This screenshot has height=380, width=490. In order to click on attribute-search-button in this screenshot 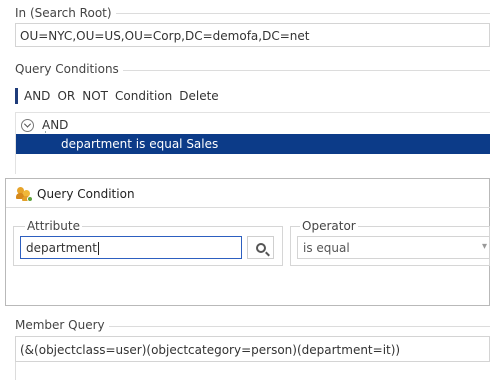, I will do `click(260, 247)`.